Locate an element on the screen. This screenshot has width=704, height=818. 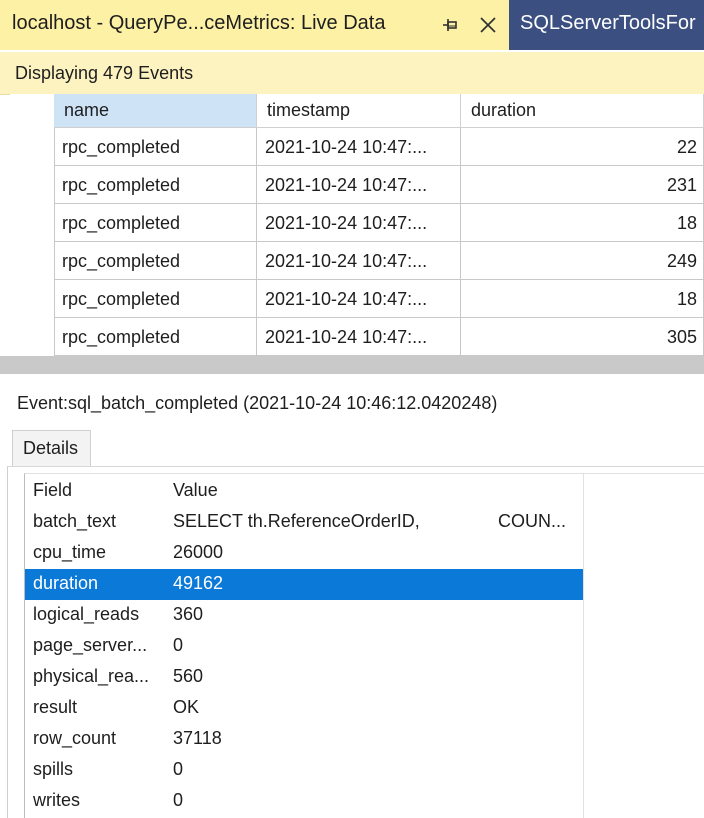
table-row: page_server... 0 is located at coordinates (364, 646).